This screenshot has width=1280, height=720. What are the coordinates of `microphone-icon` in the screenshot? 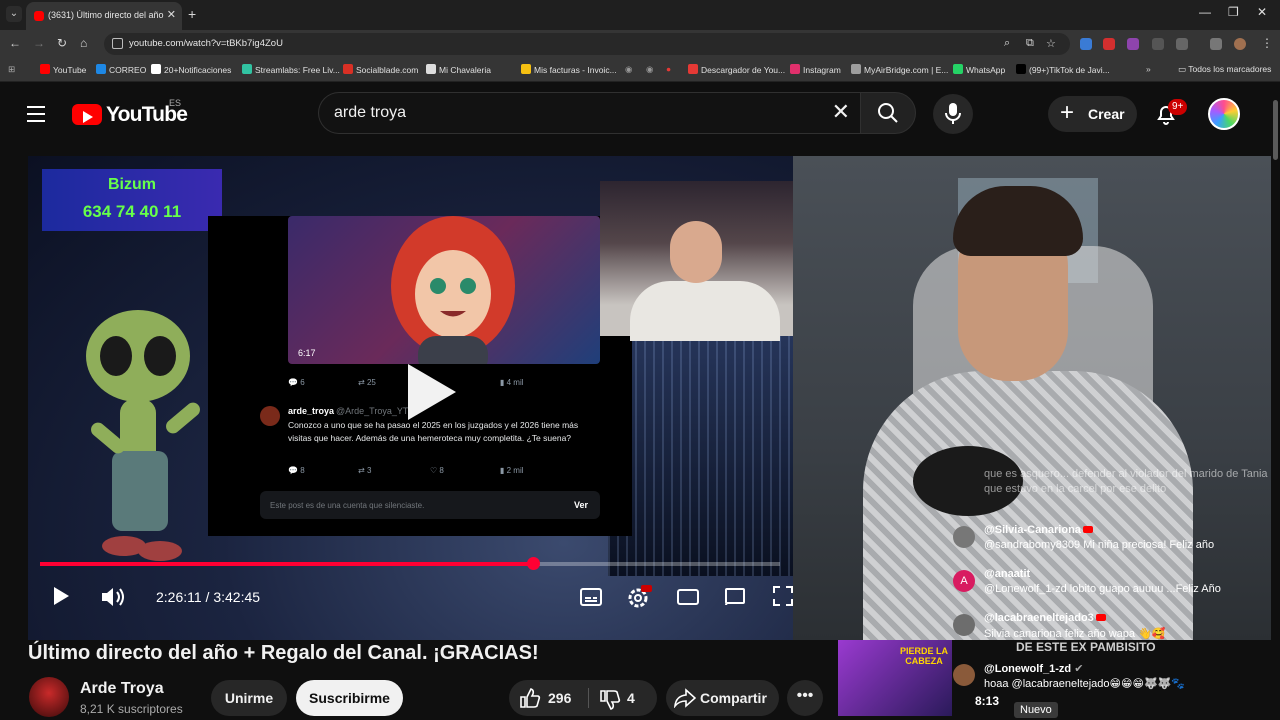 It's located at (953, 113).